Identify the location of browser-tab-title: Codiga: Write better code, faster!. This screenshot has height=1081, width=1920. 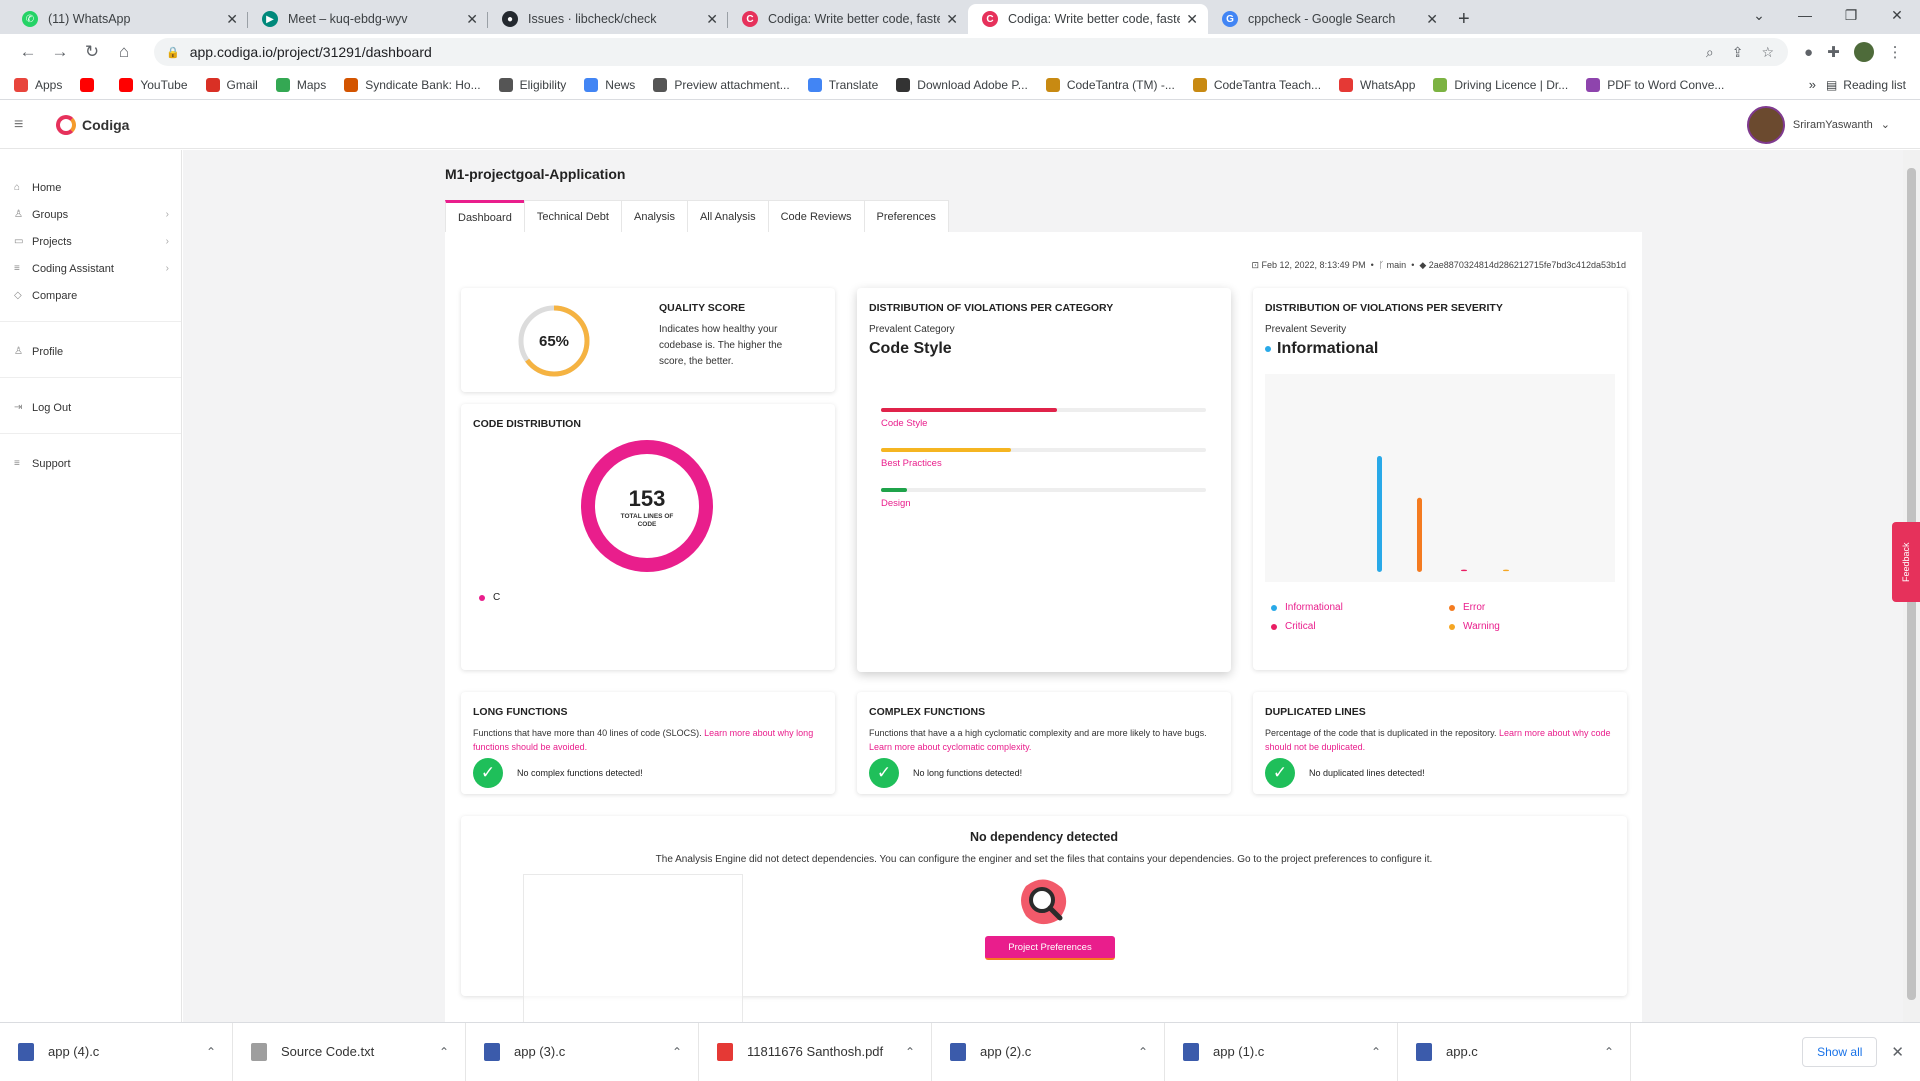
(1094, 19).